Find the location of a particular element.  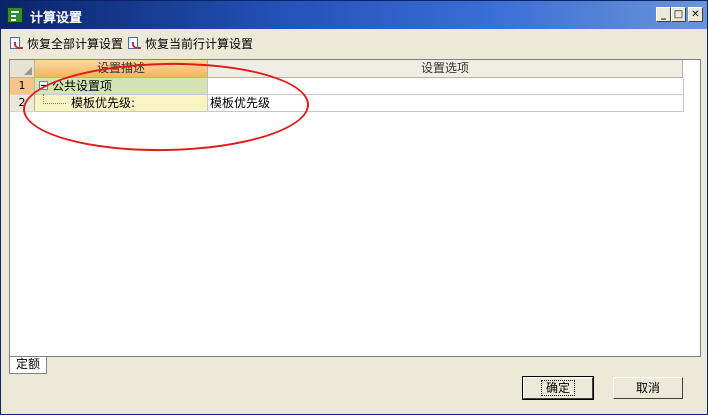

minimize-button: _ is located at coordinates (663, 14).